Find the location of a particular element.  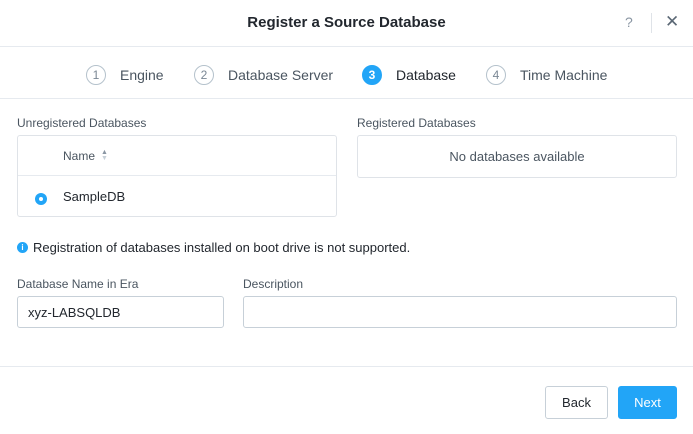

footer-divider is located at coordinates (346, 366).